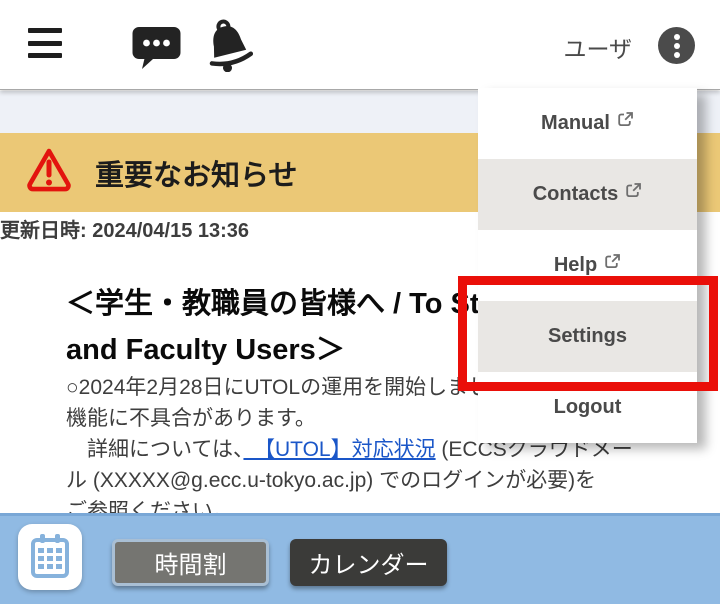 Image resolution: width=720 pixels, height=604 pixels. What do you see at coordinates (155, 449) in the screenshot?
I see `body-text: 詳細については、` at bounding box center [155, 449].